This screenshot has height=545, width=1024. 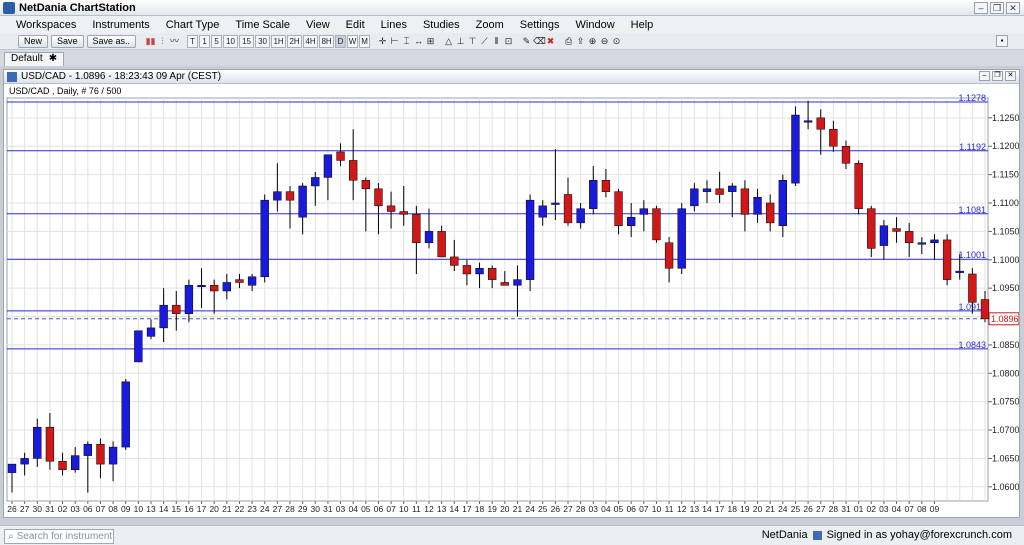 I want to click on save-button: Save, so click(x=67, y=41).